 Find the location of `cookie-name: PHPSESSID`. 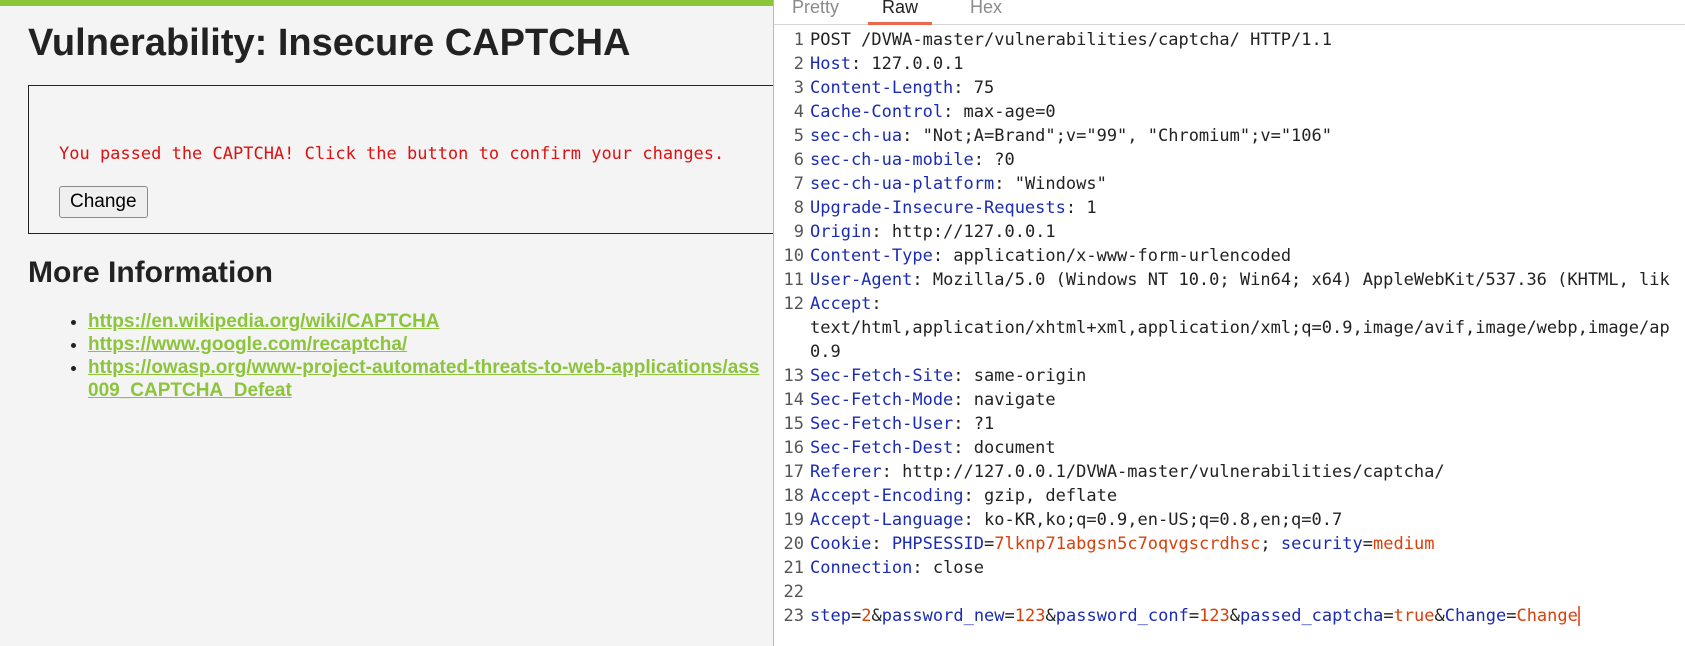

cookie-name: PHPSESSID is located at coordinates (938, 544).